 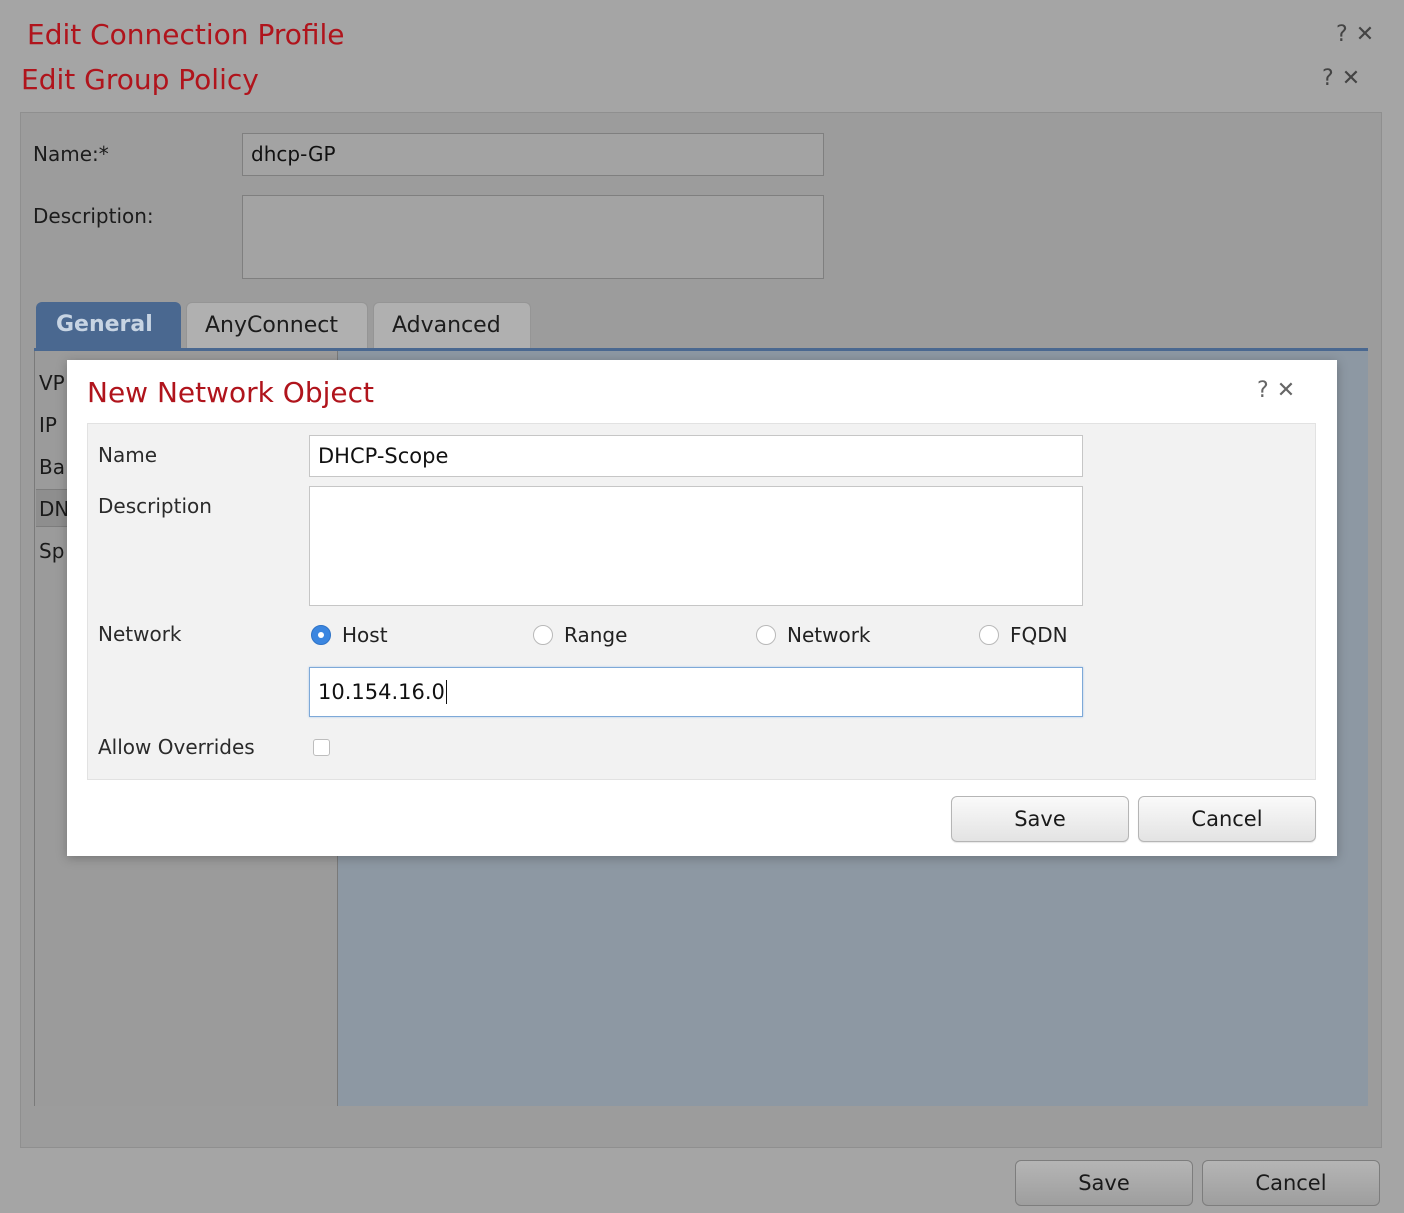 I want to click on modal-name-label: Name, so click(x=128, y=455).